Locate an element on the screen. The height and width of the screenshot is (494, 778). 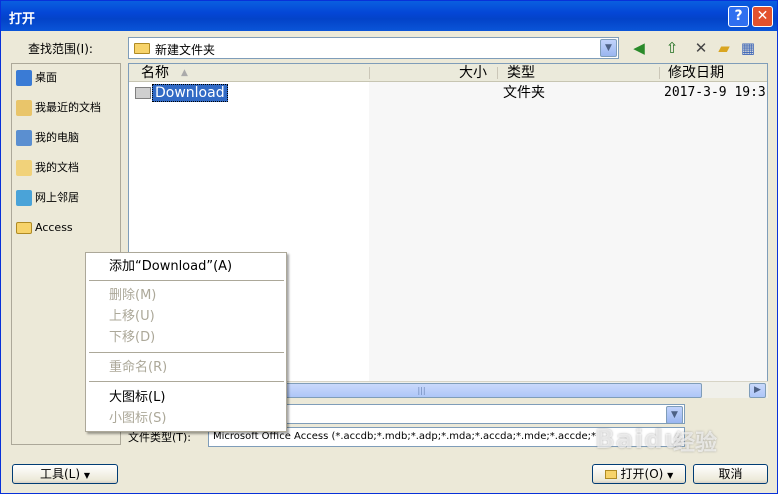
file-type: 文件夹 is located at coordinates (524, 93).